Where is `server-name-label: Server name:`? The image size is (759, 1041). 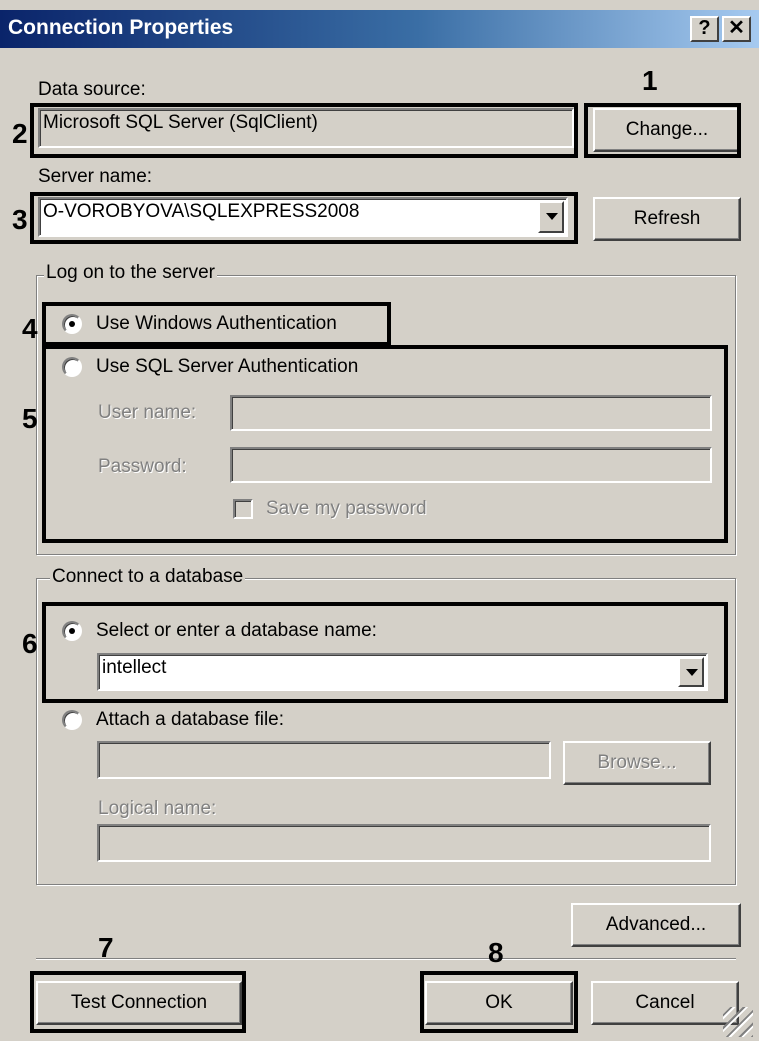 server-name-label: Server name: is located at coordinates (95, 176).